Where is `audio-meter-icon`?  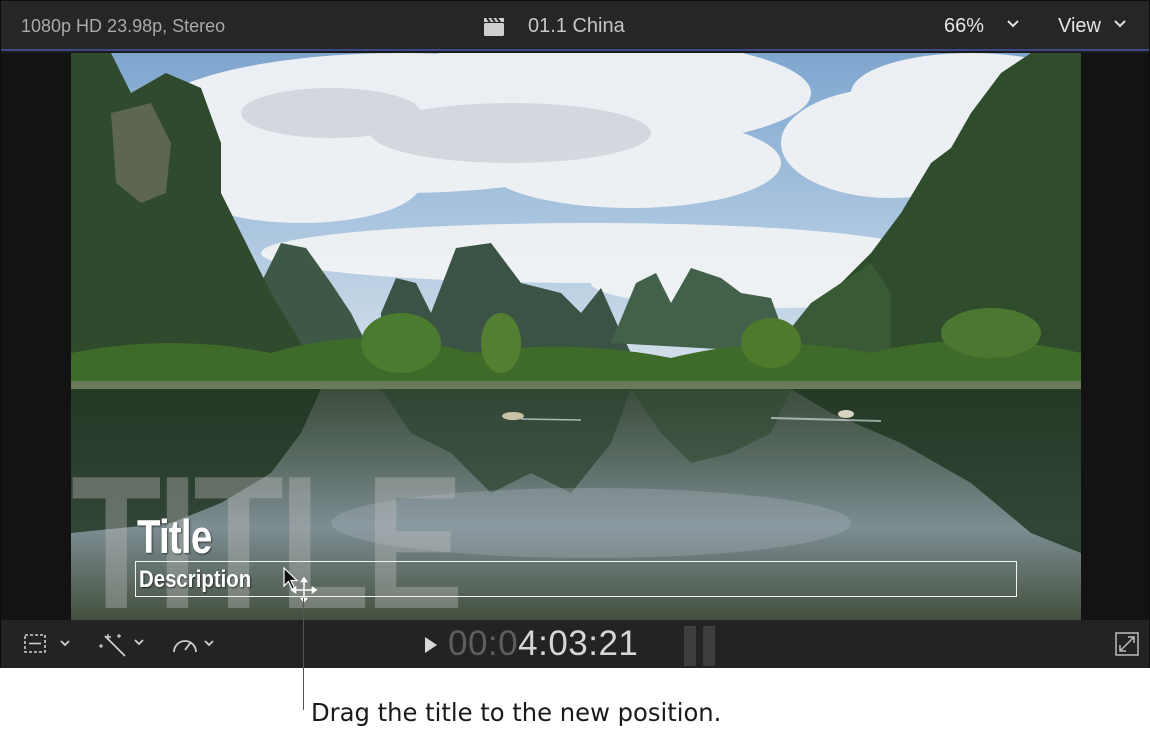 audio-meter-icon is located at coordinates (699, 646).